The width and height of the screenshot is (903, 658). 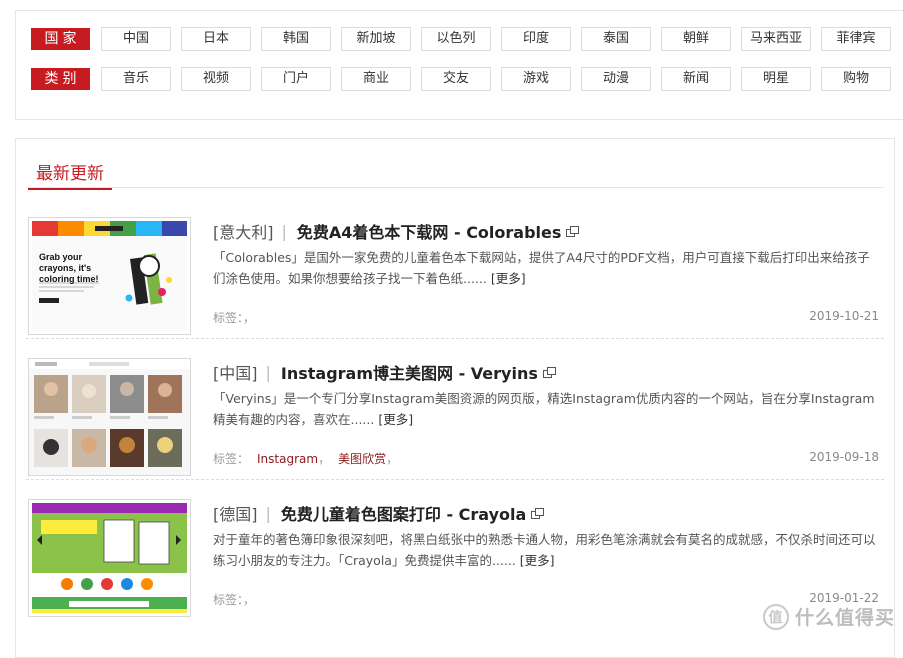 What do you see at coordinates (376, 39) in the screenshot?
I see `country-chip: 新加坡` at bounding box center [376, 39].